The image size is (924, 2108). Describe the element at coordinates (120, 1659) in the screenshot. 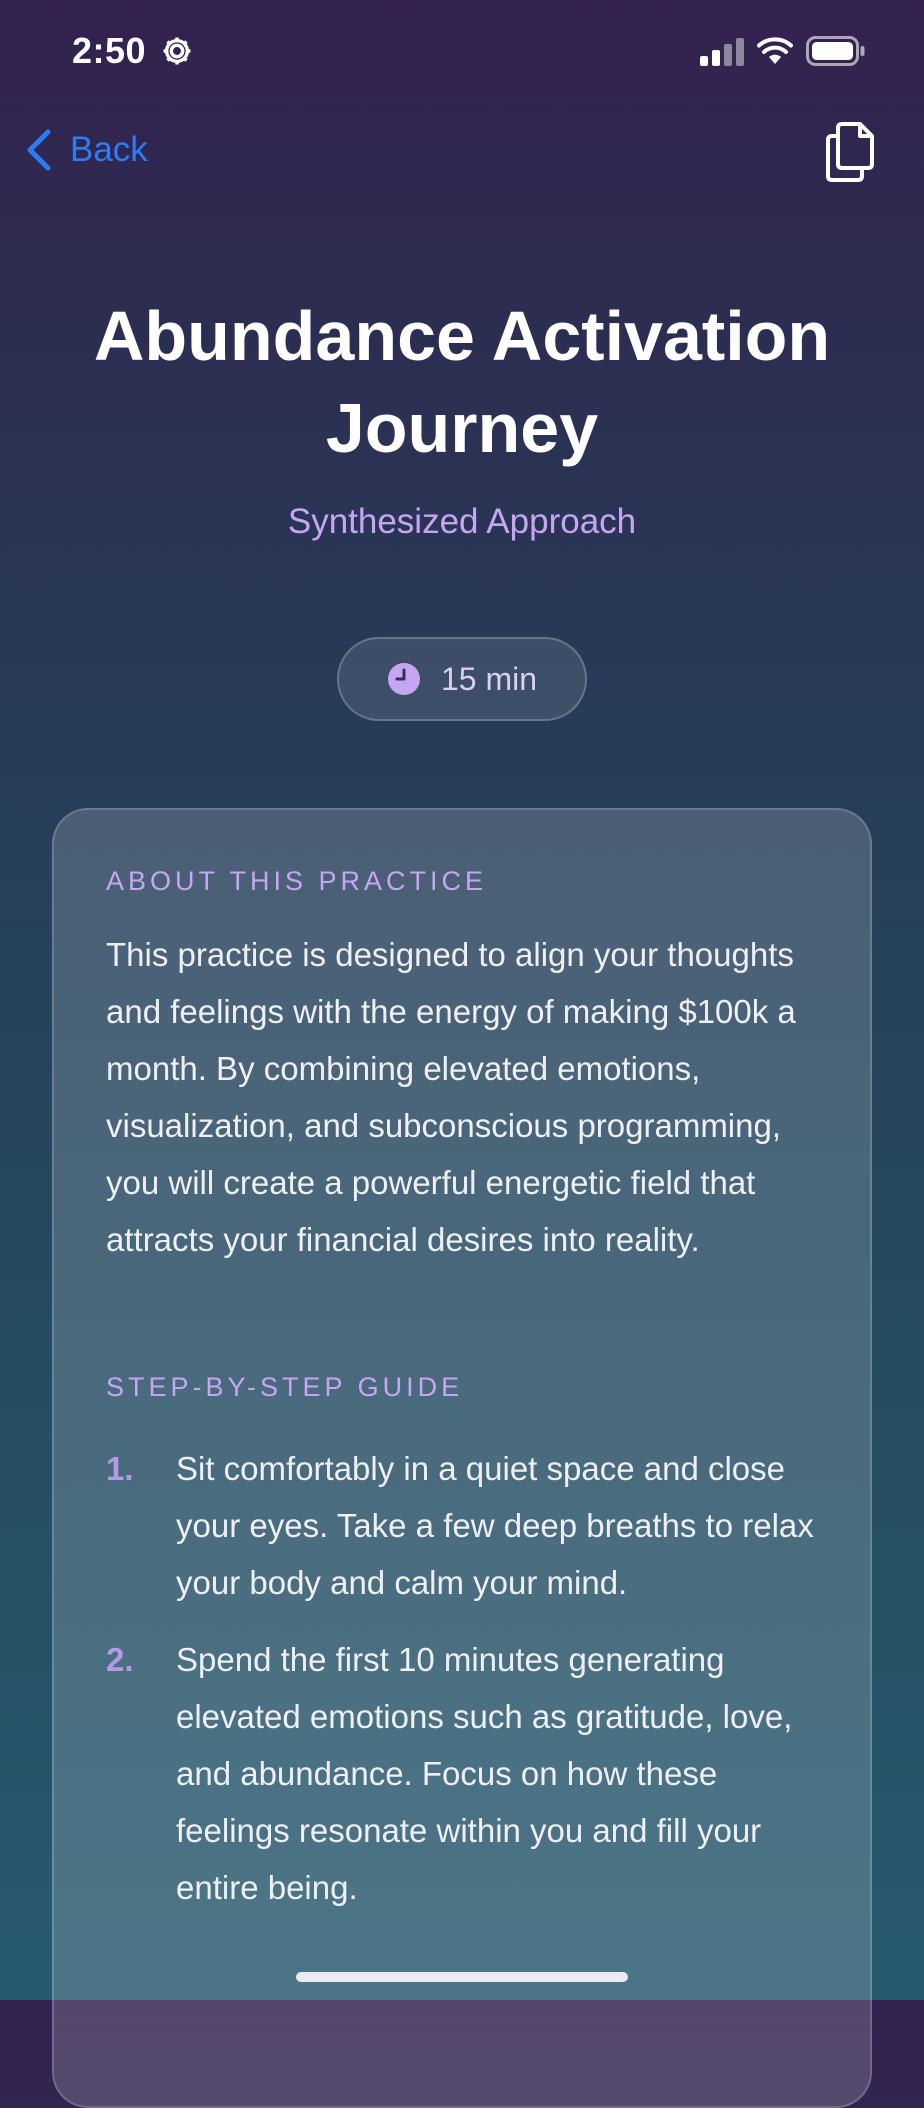

I see `step-number: 2.` at that location.